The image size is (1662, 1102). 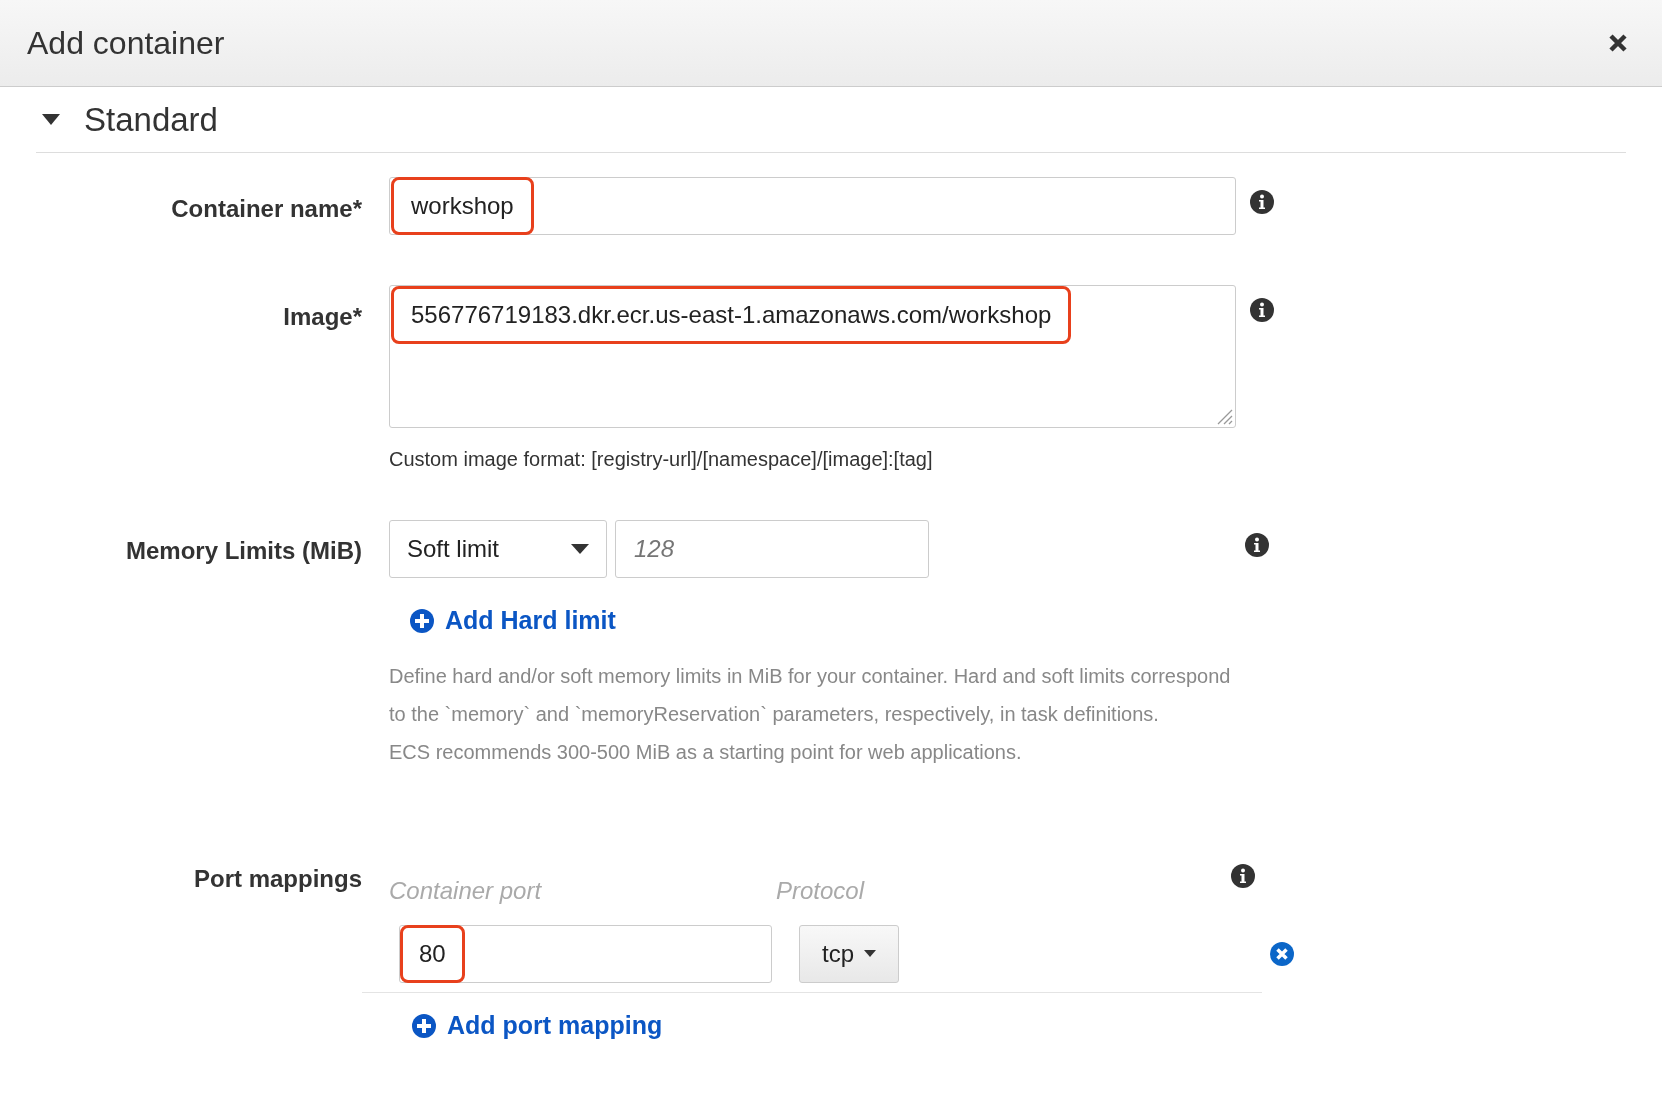 I want to click on column-header: Container port, so click(x=466, y=890).